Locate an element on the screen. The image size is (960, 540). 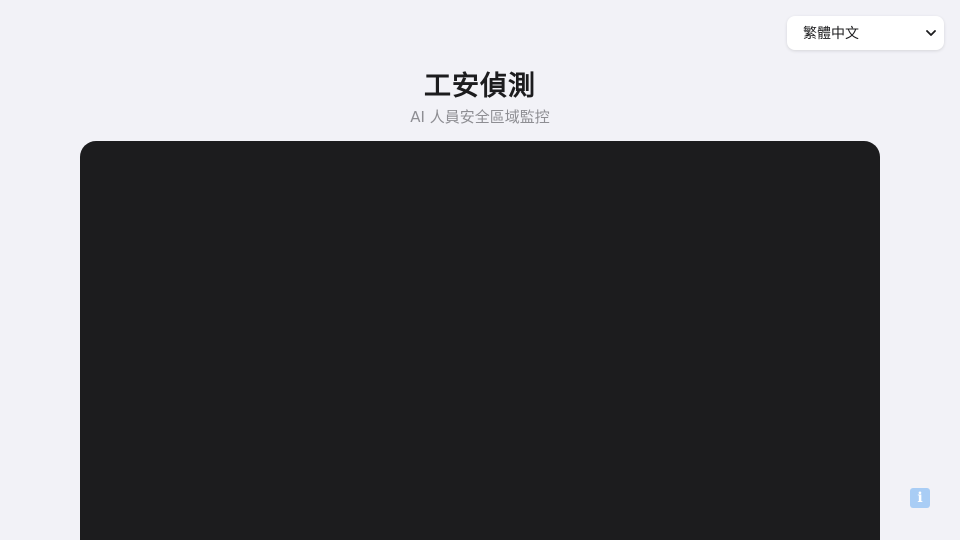
language-select-value: 繁體中文 is located at coordinates (831, 34).